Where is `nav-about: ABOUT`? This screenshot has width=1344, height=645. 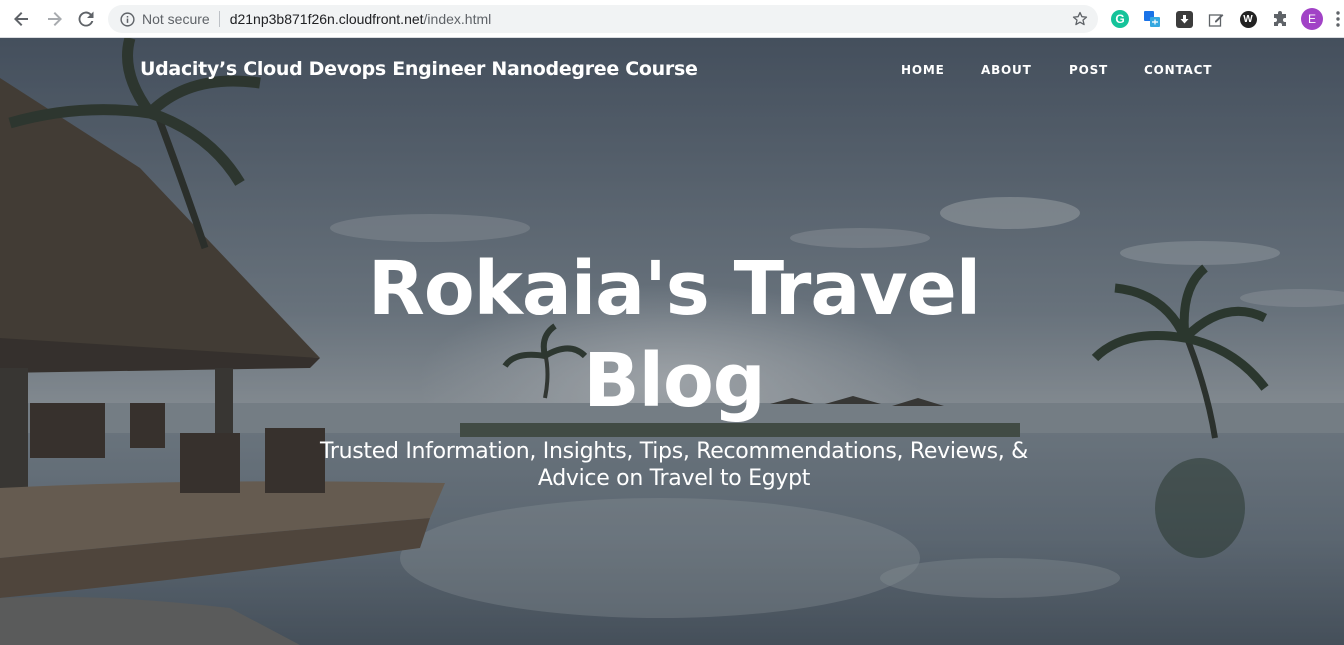 nav-about: ABOUT is located at coordinates (1006, 70).